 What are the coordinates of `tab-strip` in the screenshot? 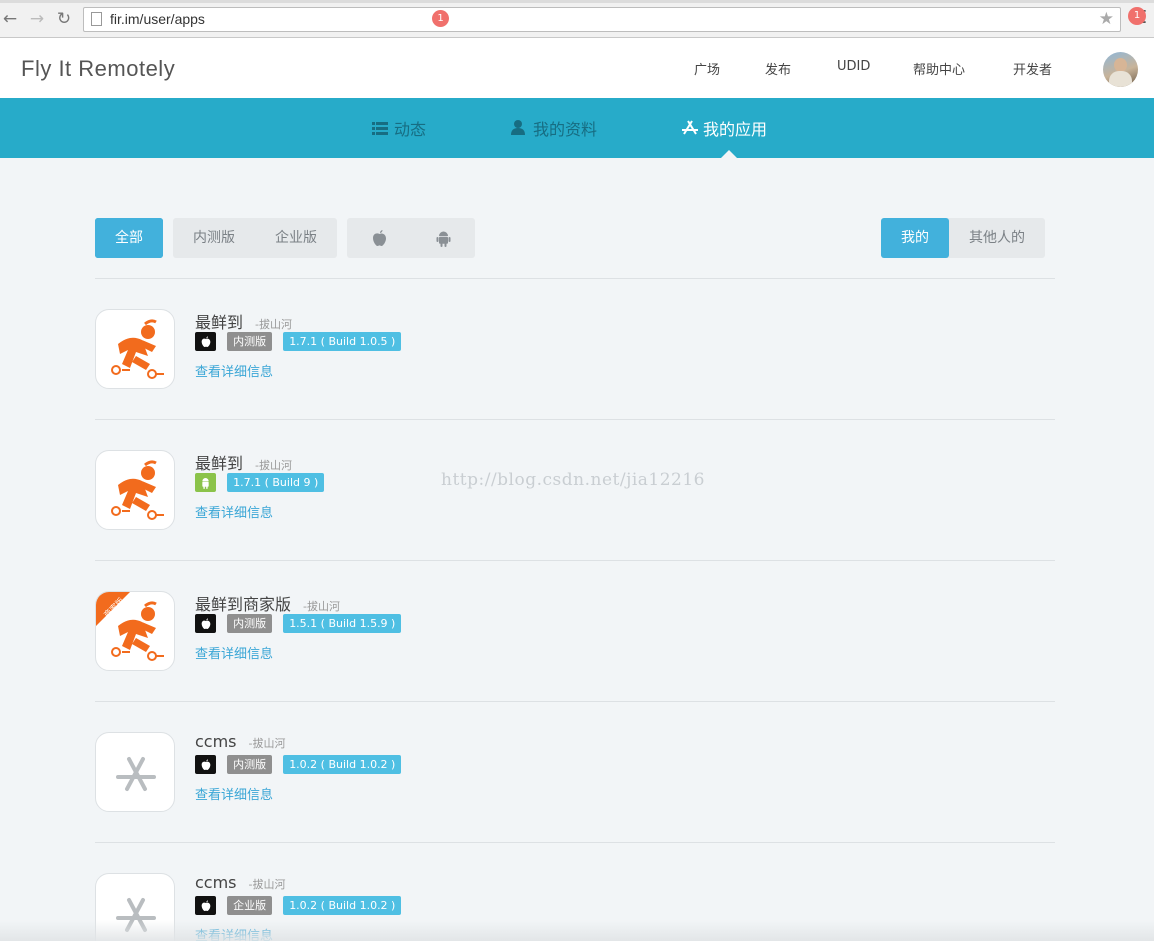 It's located at (577, 1).